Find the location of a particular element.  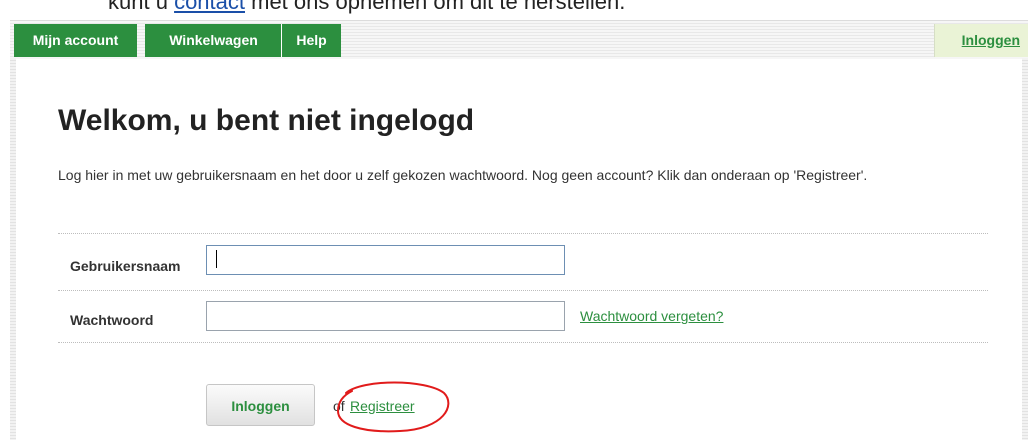

username-label: Gebruikersnaam is located at coordinates (125, 266).